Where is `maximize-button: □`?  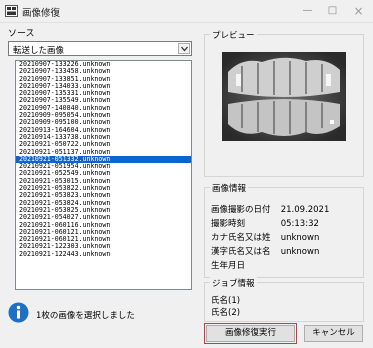 maximize-button: □ is located at coordinates (332, 11).